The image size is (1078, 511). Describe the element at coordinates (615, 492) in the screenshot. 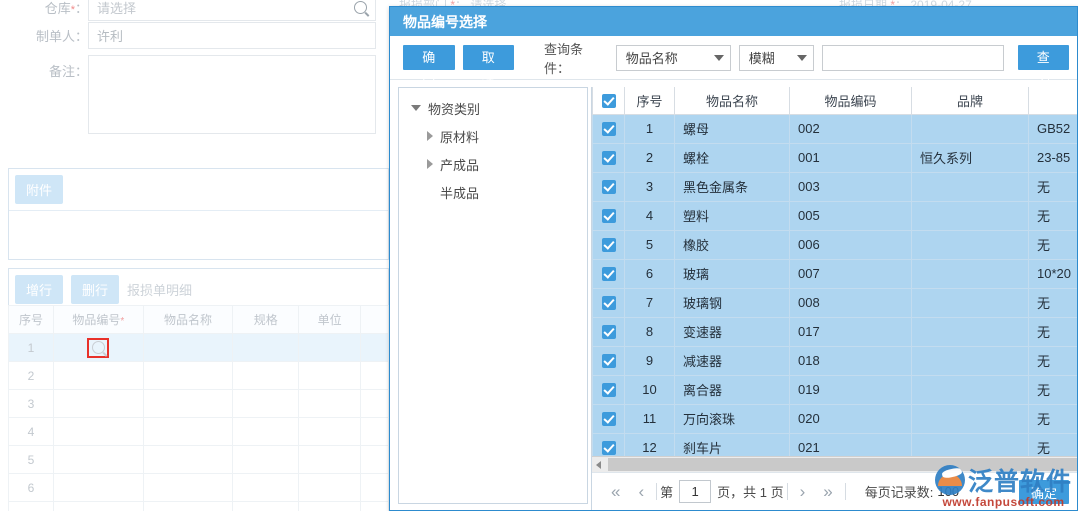

I see `first-page-button: «` at that location.